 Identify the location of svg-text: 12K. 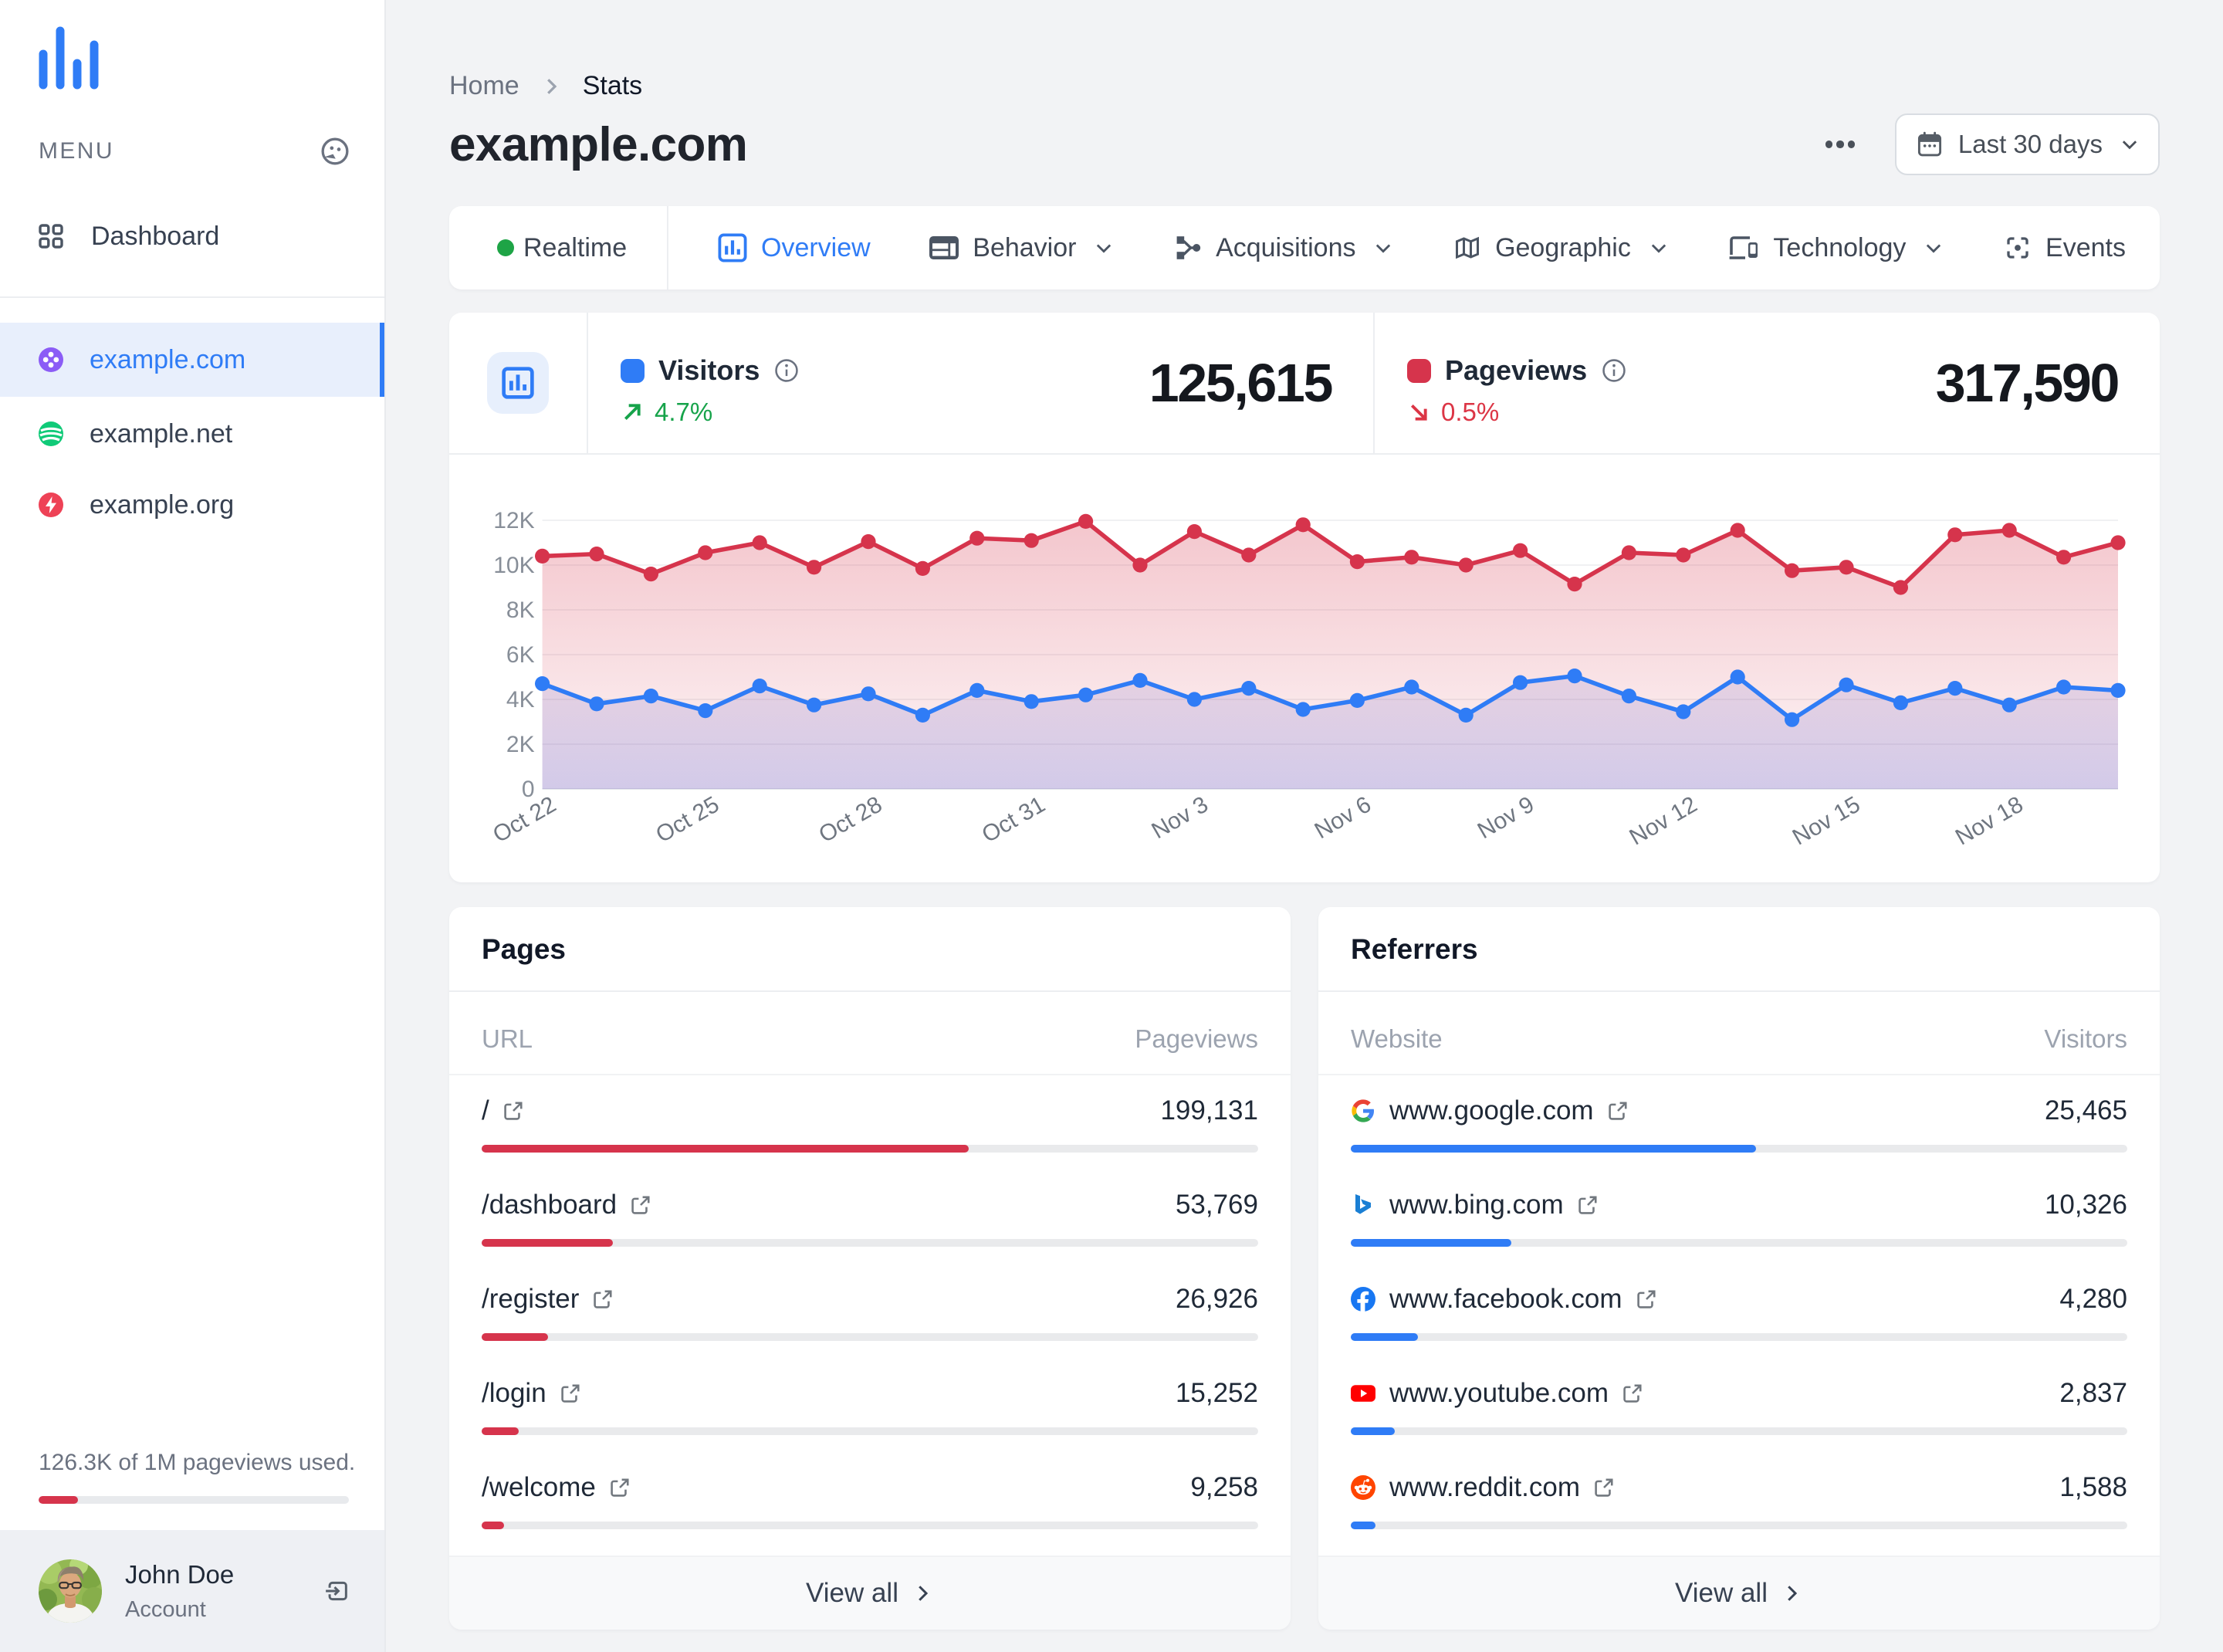
(513, 520).